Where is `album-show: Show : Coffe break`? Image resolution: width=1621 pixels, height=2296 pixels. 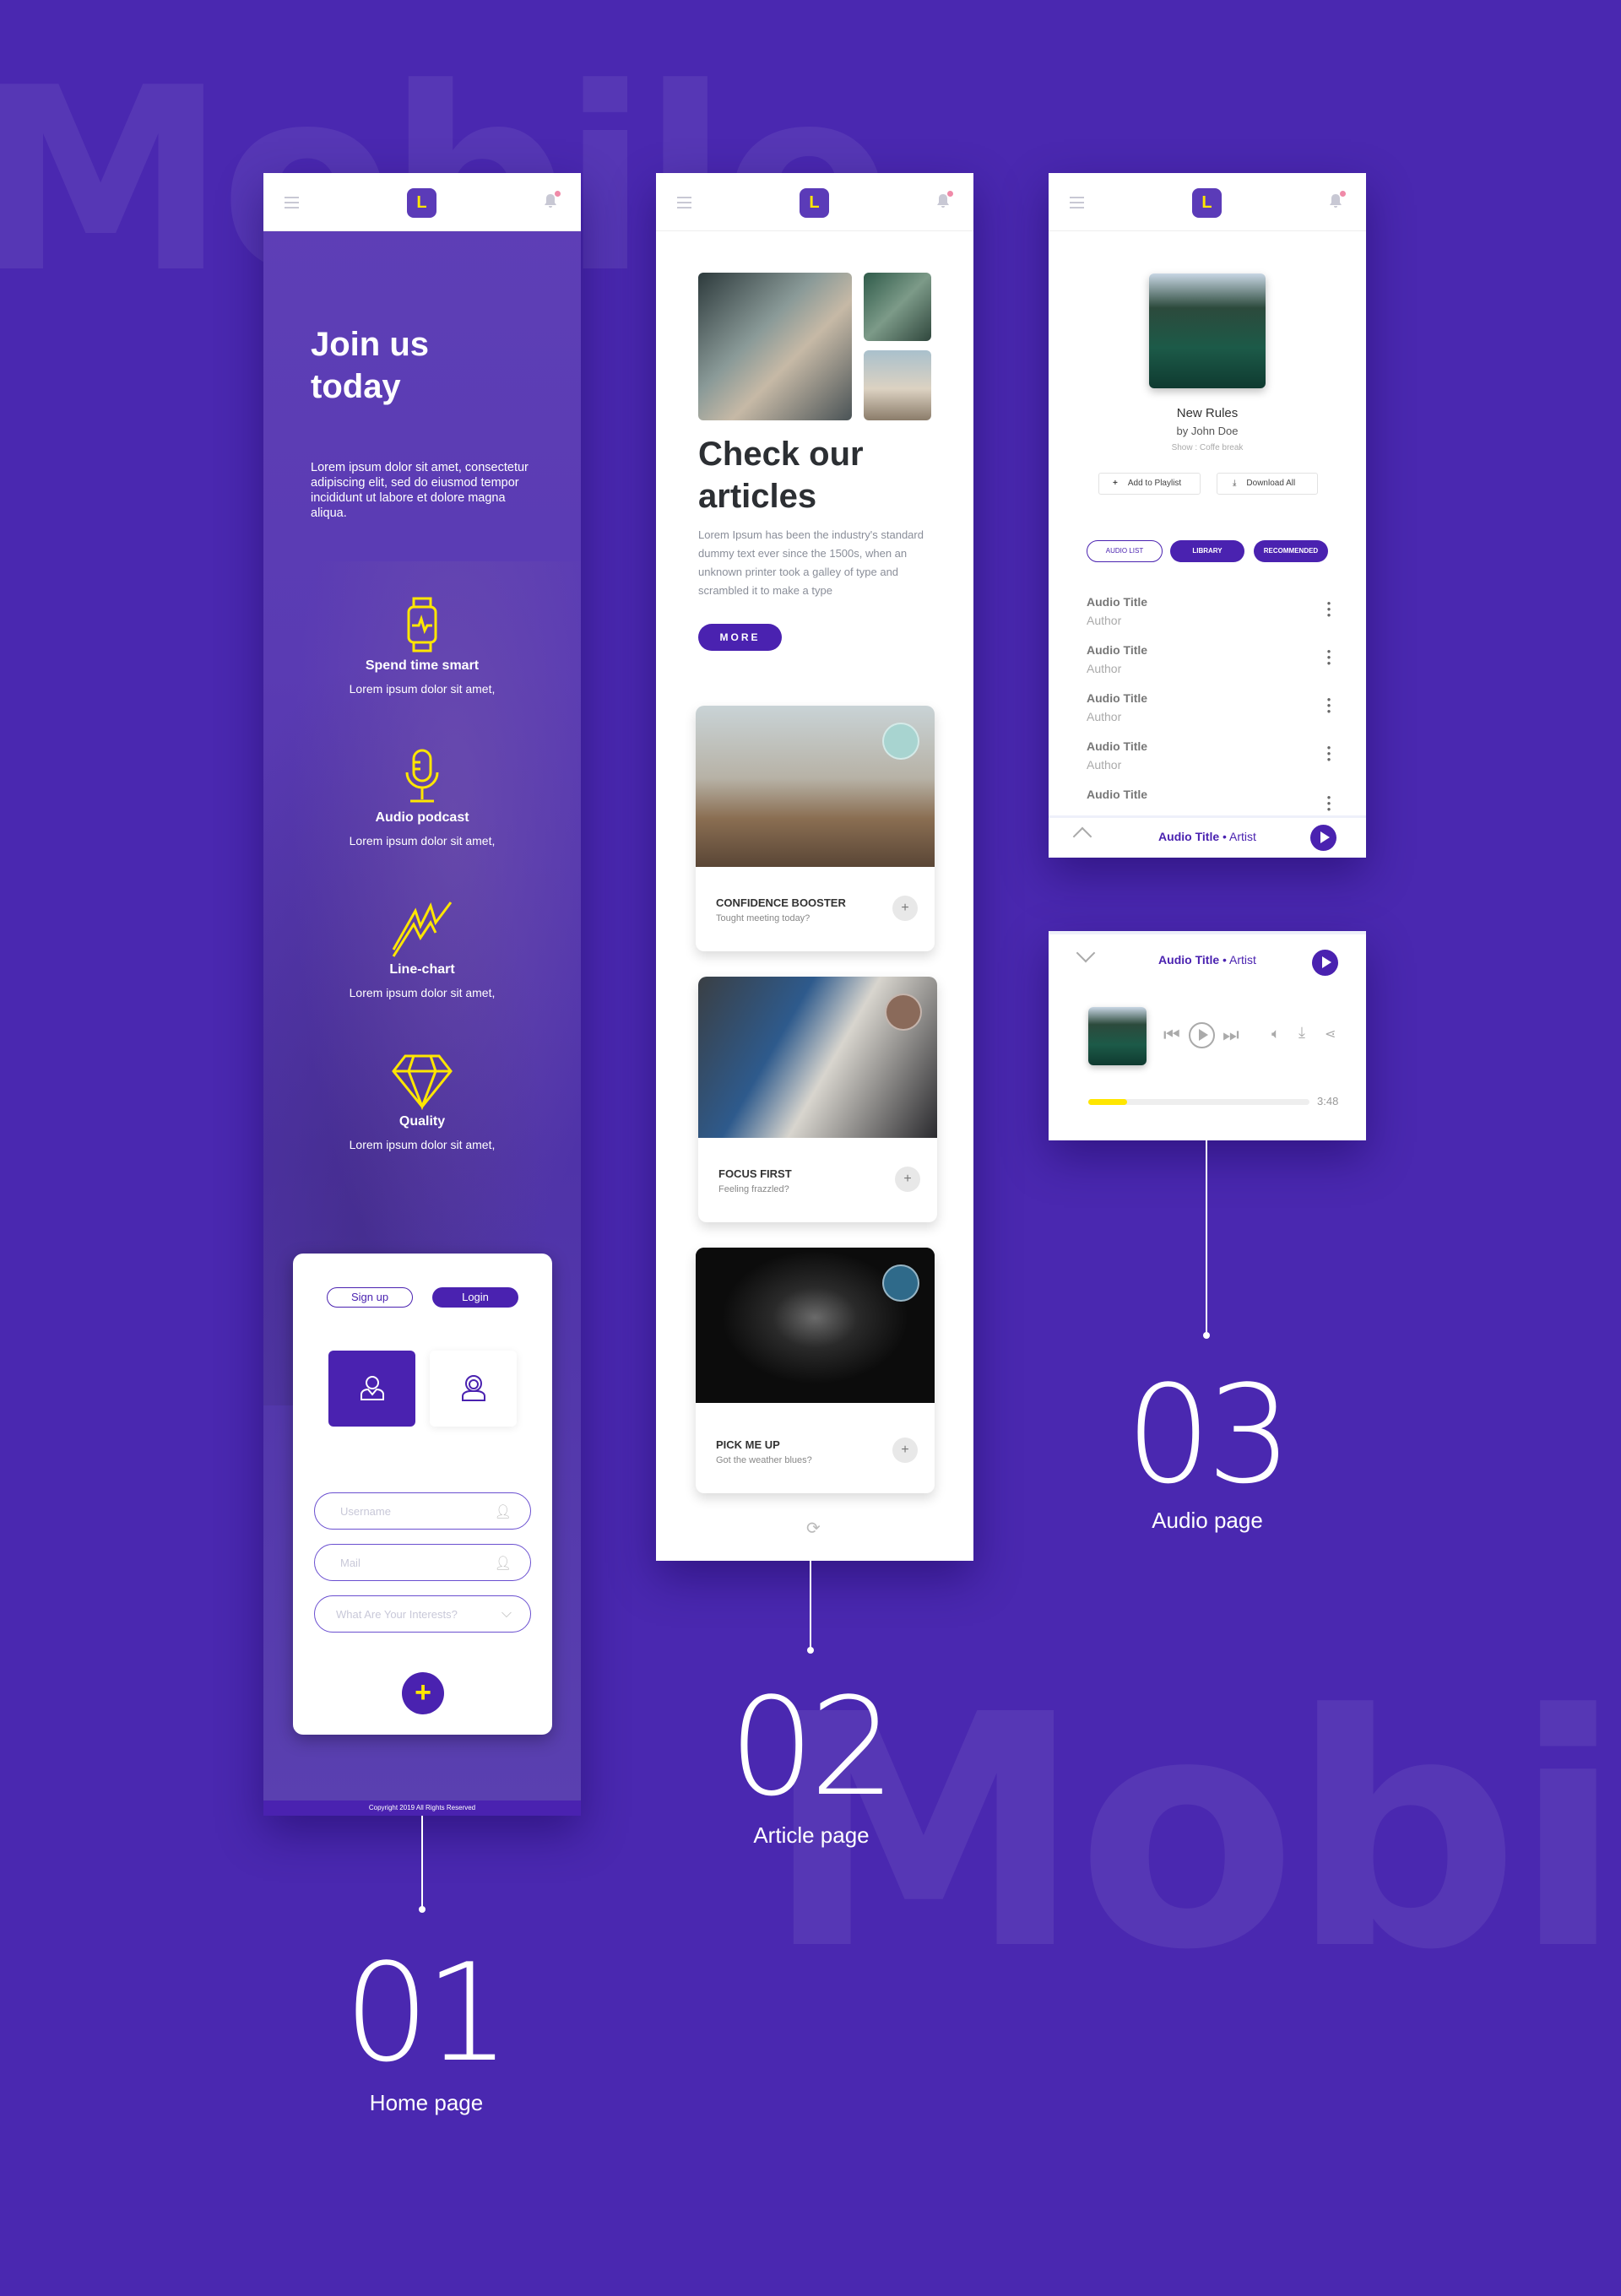 album-show: Show : Coffe break is located at coordinates (1207, 448).